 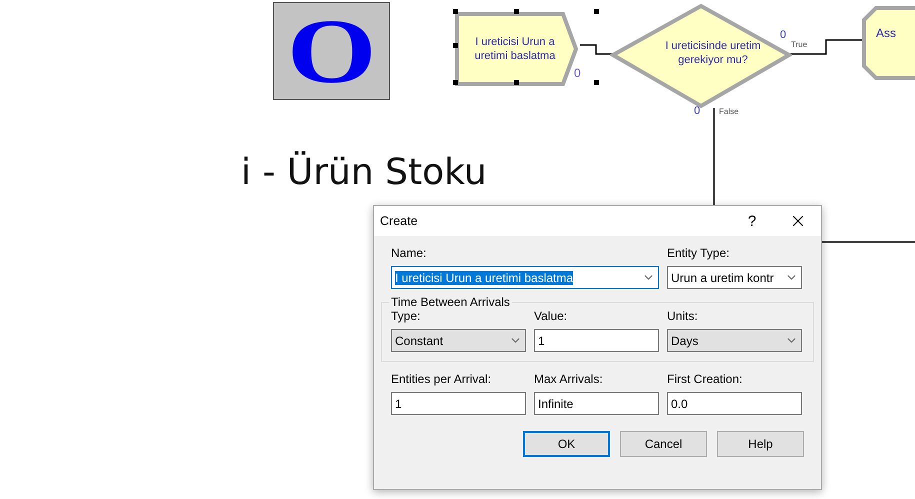 What do you see at coordinates (713, 53) in the screenshot?
I see `node-label: I ureticisinde uretim gerekiyor mu?` at bounding box center [713, 53].